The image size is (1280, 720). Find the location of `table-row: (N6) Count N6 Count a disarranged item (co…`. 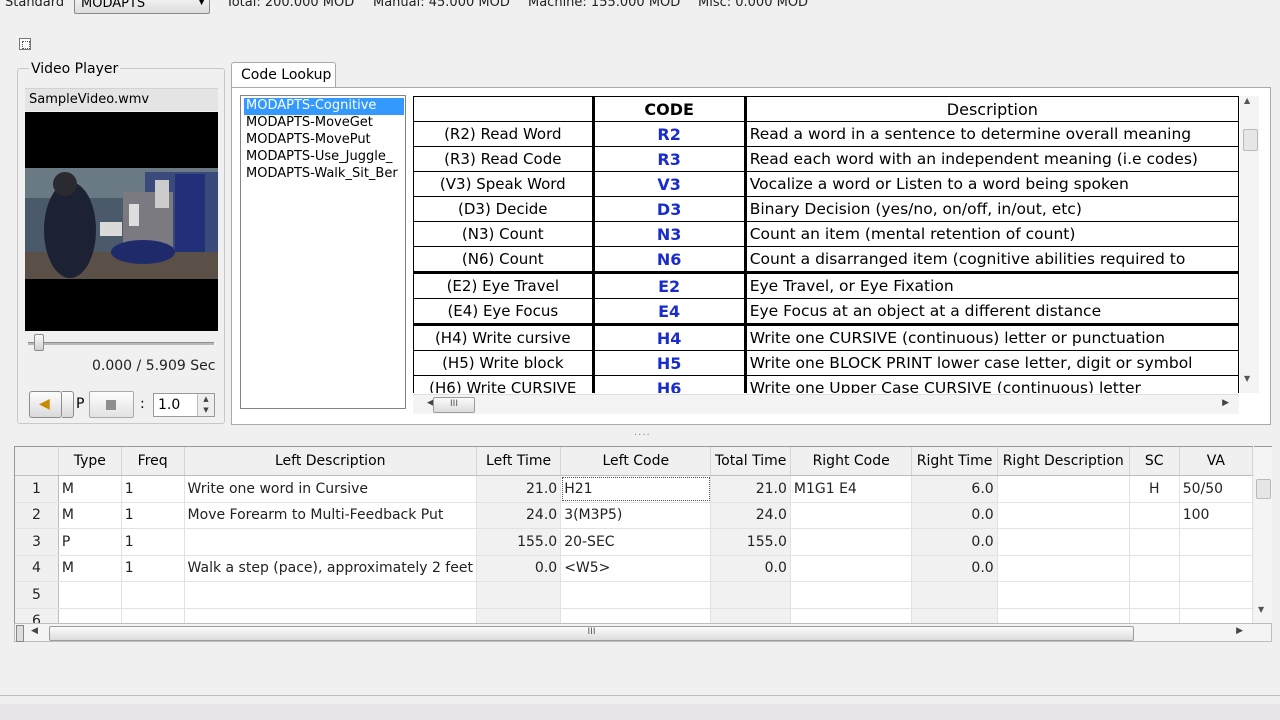

table-row: (N6) Count N6 Count a disarranged item (co… is located at coordinates (826, 260).